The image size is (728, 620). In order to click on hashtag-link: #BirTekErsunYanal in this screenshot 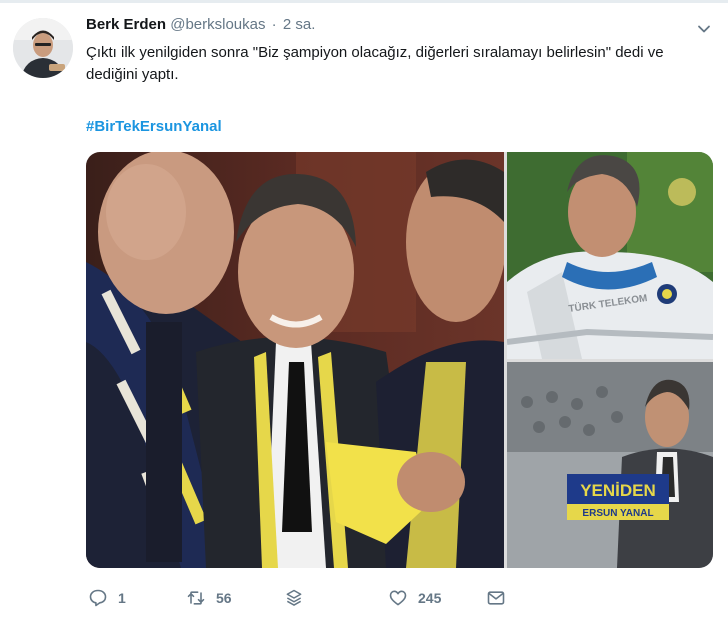, I will do `click(154, 126)`.